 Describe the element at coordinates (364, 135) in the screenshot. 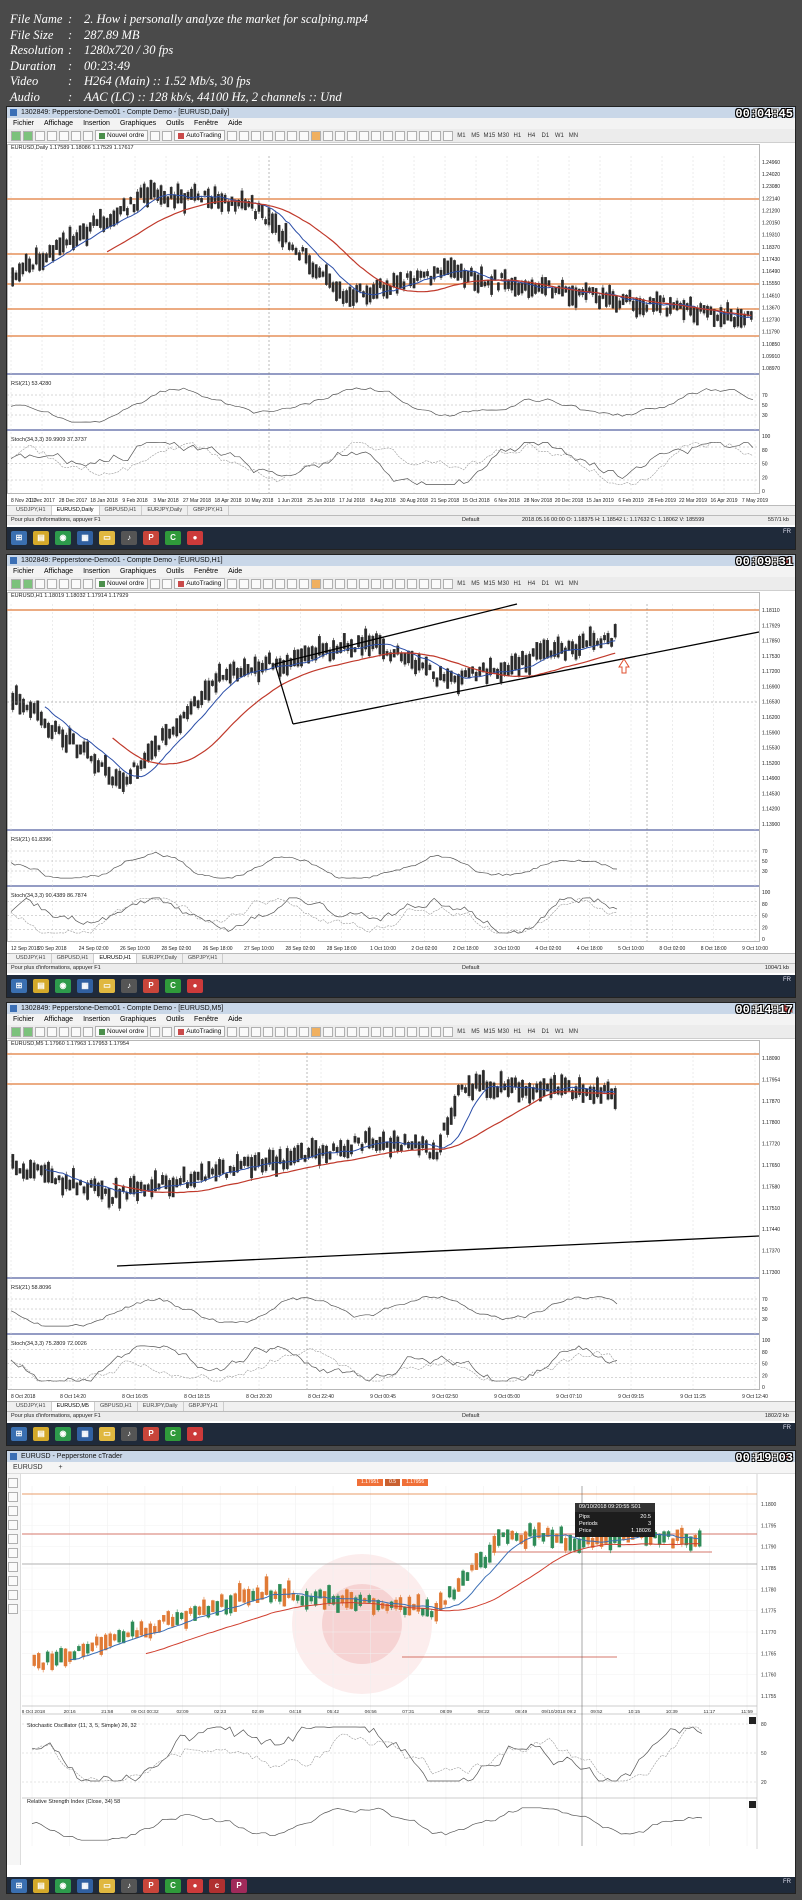

I see `vline-icon` at that location.